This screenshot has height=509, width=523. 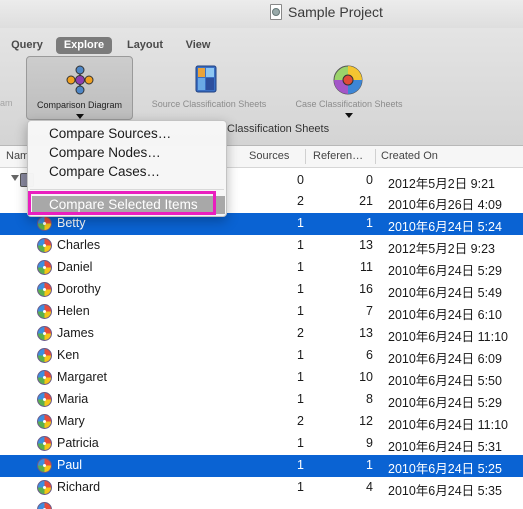 What do you see at coordinates (68, 355) in the screenshot?
I see `cell-name: Ken` at bounding box center [68, 355].